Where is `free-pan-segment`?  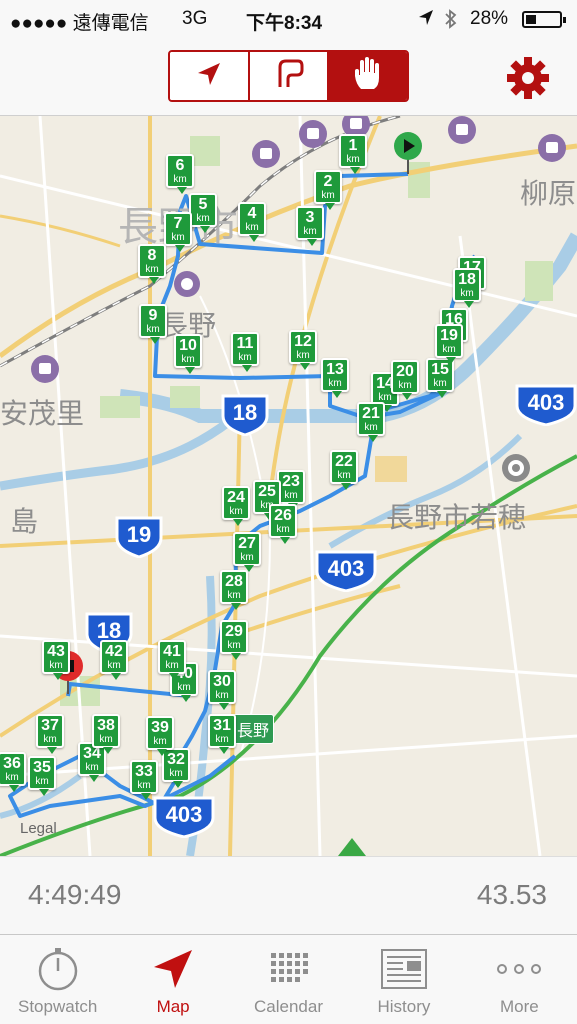
free-pan-segment is located at coordinates (368, 76).